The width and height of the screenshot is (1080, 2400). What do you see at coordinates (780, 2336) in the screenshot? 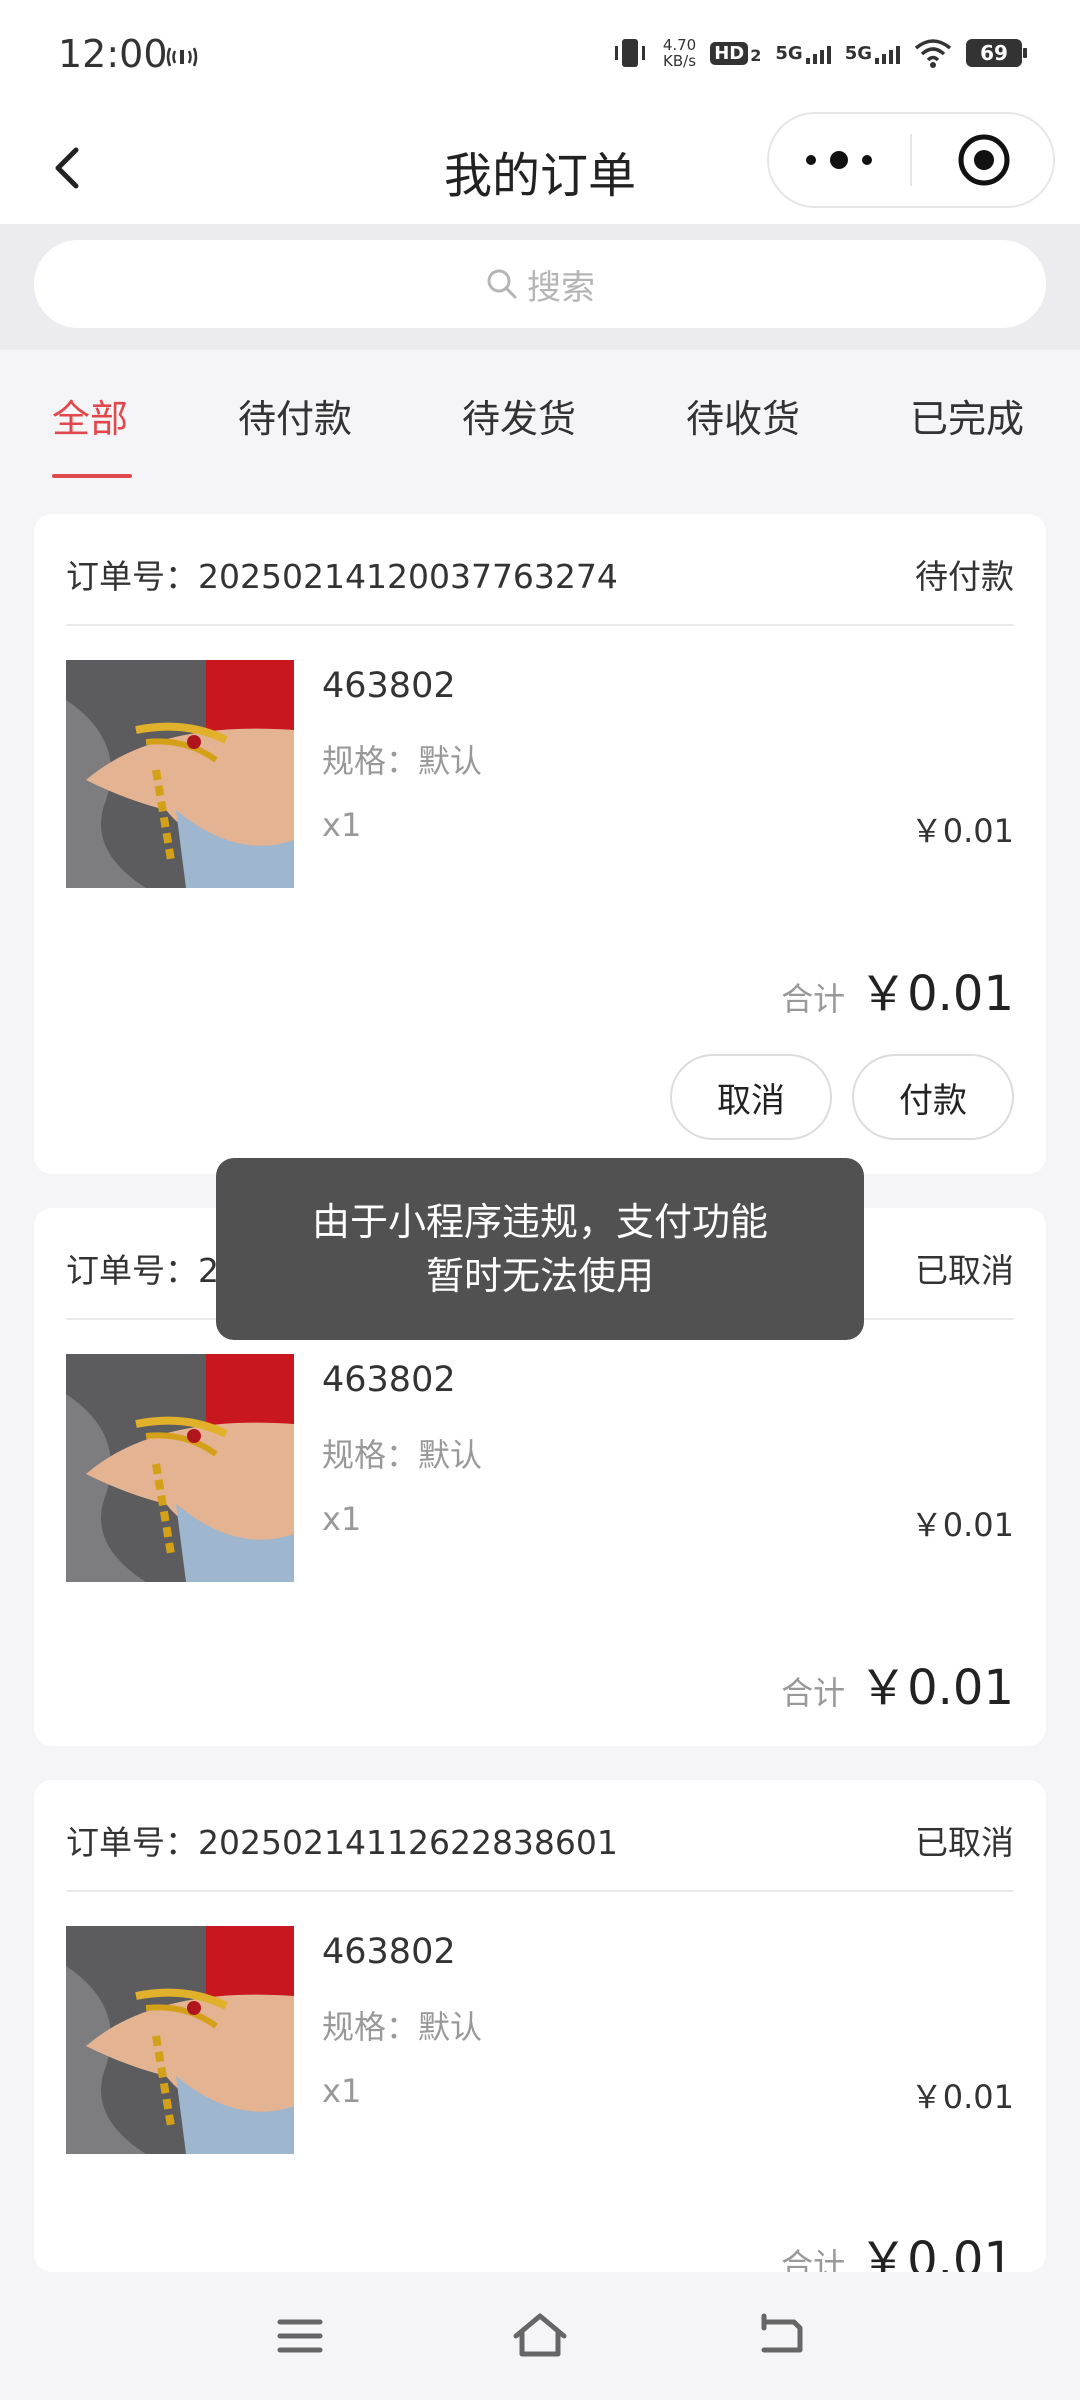
I see `back-return-icon` at bounding box center [780, 2336].